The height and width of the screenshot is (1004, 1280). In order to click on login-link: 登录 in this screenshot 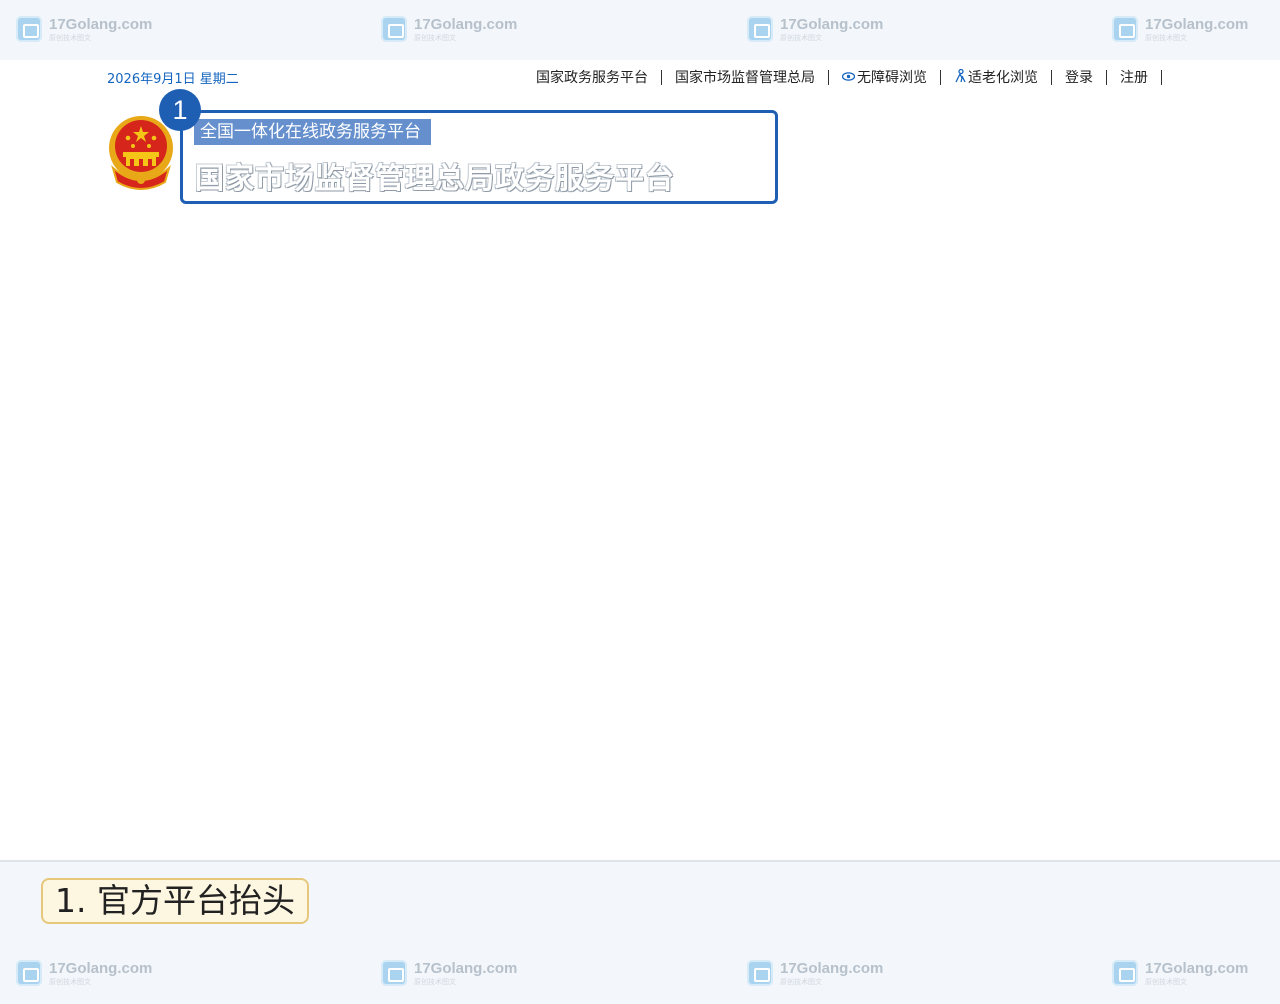, I will do `click(1079, 77)`.